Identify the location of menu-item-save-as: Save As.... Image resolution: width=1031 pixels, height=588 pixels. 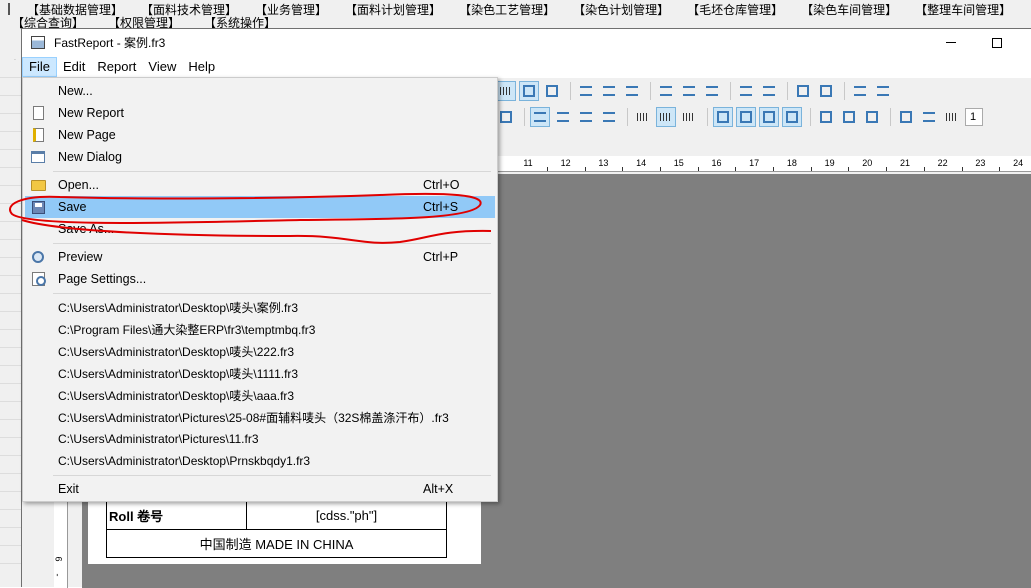
(260, 229).